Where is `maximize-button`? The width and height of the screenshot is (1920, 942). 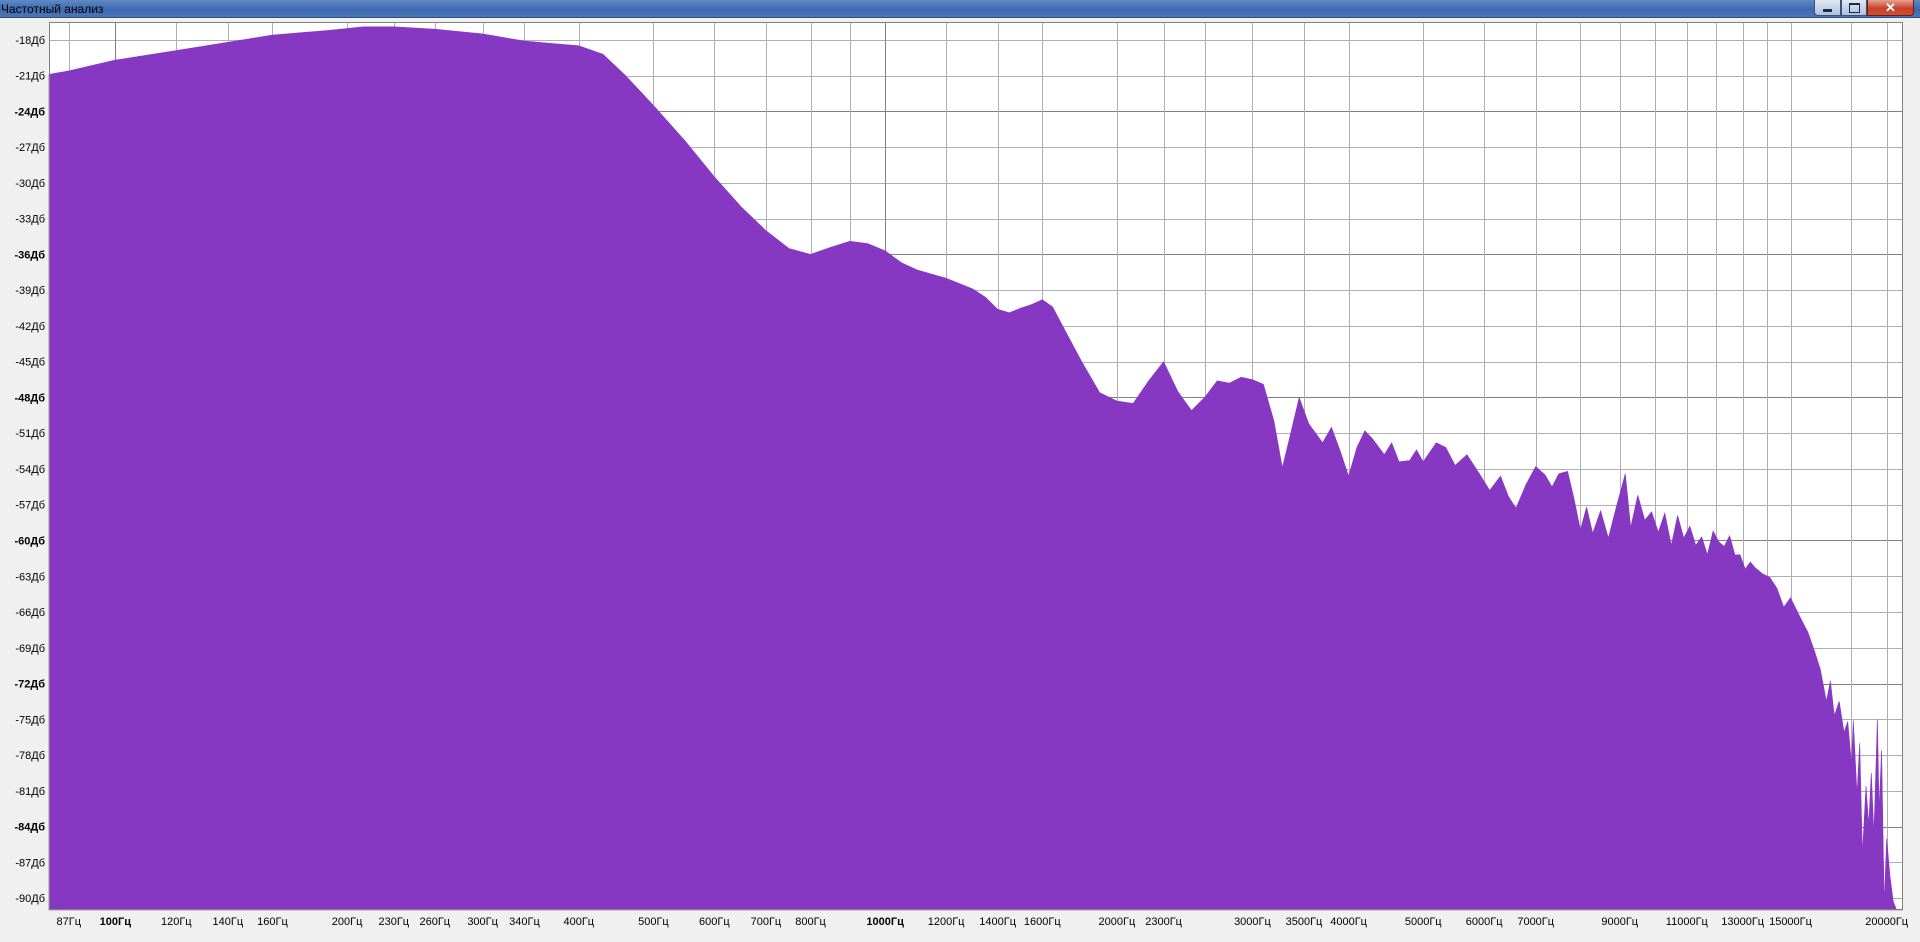 maximize-button is located at coordinates (1854, 8).